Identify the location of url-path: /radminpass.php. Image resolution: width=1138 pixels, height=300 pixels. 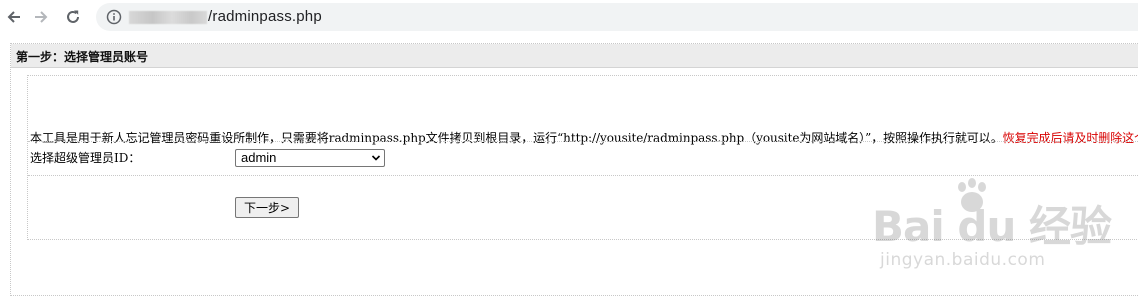
(265, 16).